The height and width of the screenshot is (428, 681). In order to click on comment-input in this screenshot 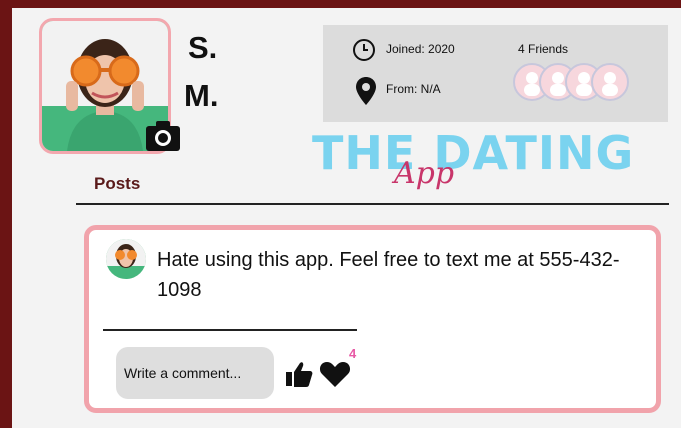, I will do `click(195, 373)`.